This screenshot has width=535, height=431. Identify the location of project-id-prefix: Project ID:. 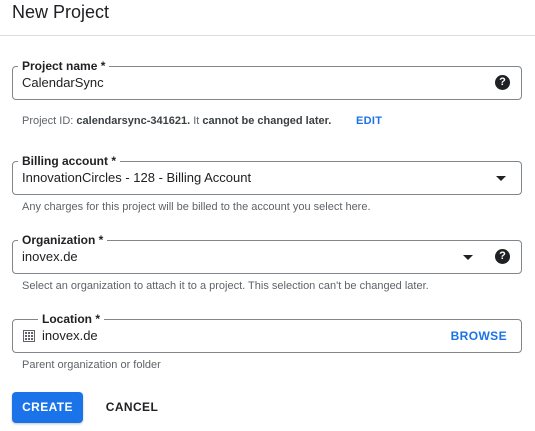
(49, 121).